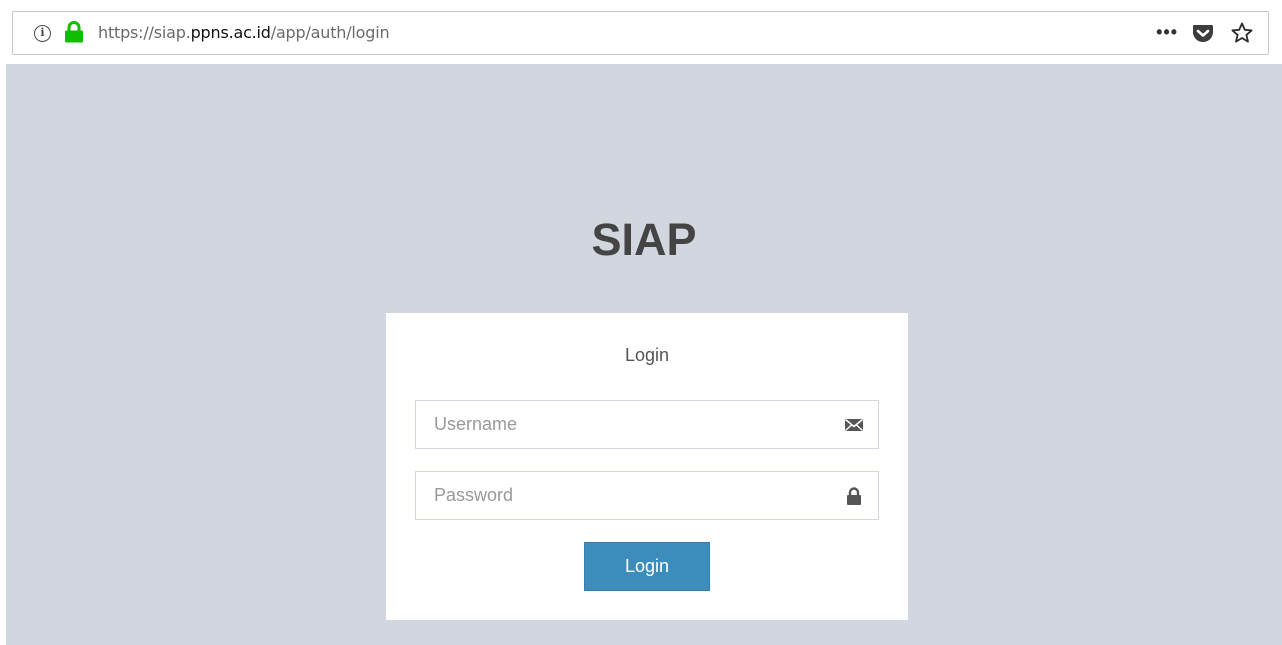 The height and width of the screenshot is (645, 1282). Describe the element at coordinates (1242, 33) in the screenshot. I see `star-icon` at that location.